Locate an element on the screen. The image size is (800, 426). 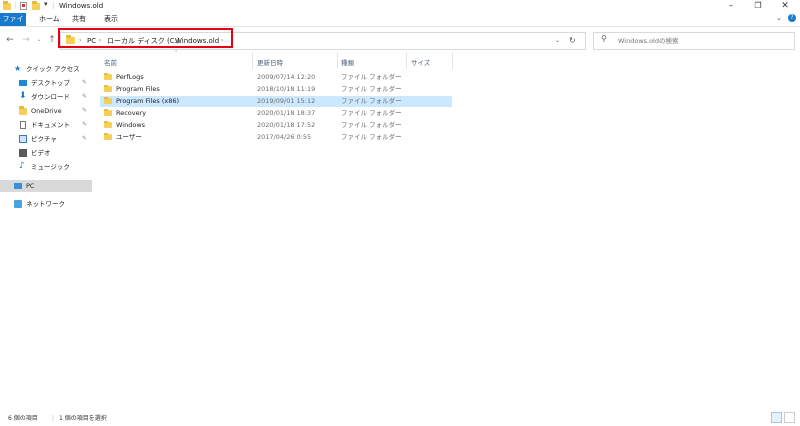
file-date: 2019/09/01 15:12 is located at coordinates (286, 101).